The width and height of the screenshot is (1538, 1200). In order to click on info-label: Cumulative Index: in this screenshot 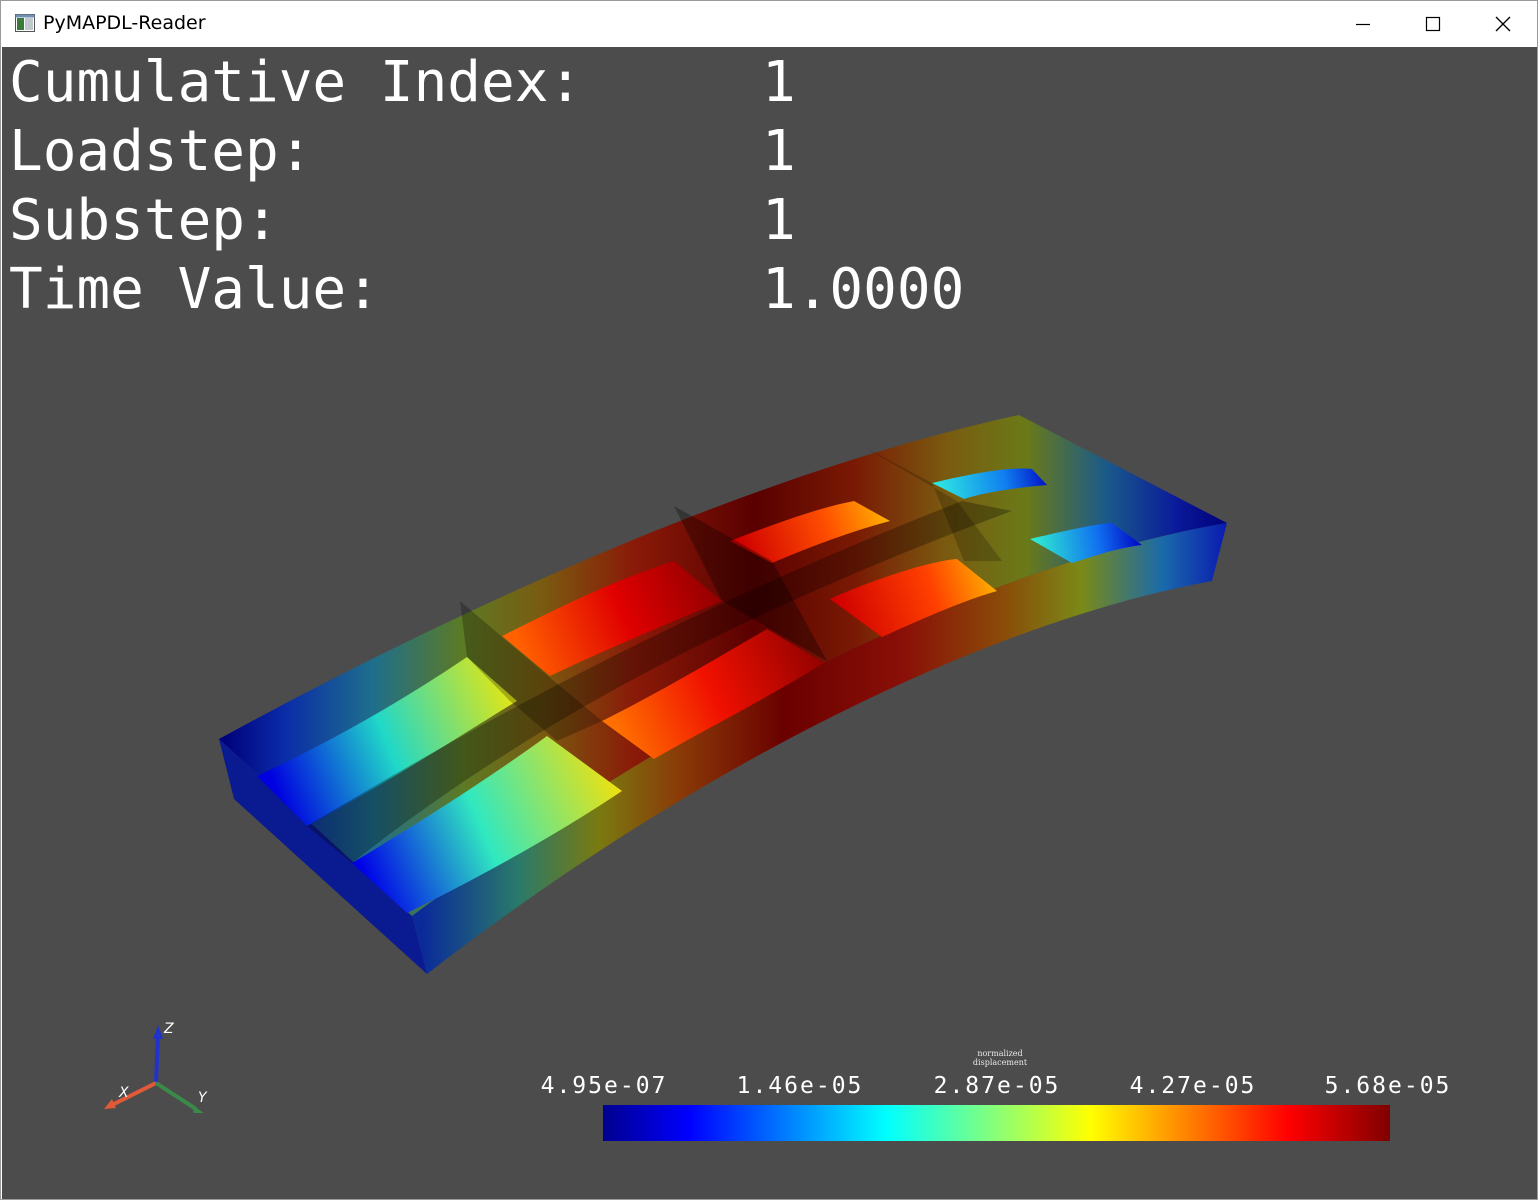, I will do `click(296, 82)`.